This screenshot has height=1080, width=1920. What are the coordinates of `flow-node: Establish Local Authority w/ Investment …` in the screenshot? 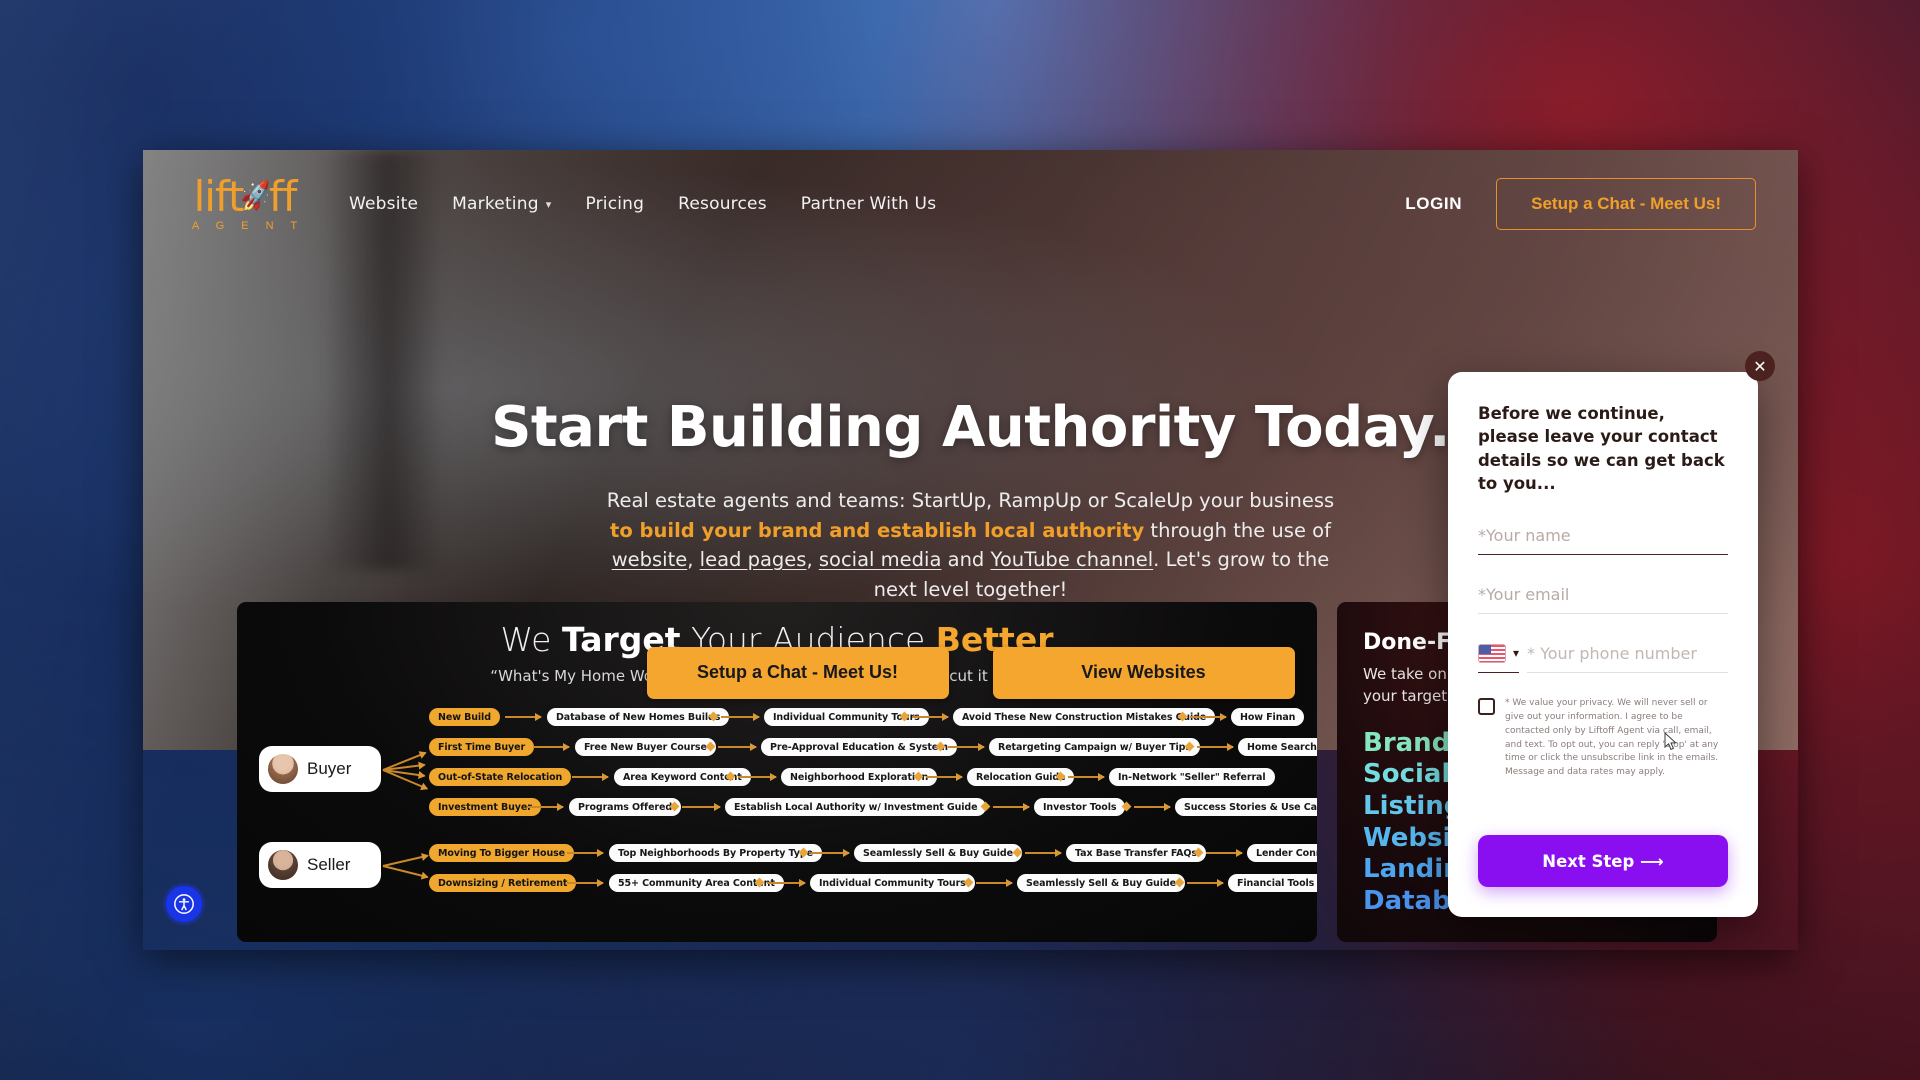 It's located at (856, 807).